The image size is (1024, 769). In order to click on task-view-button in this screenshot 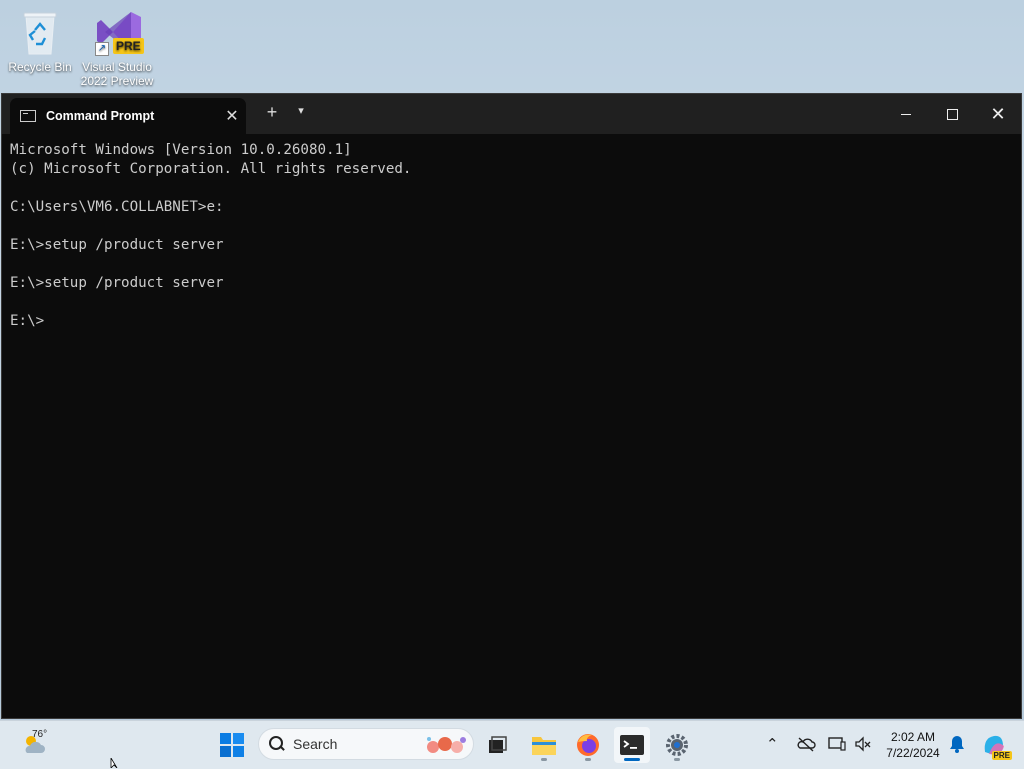, I will do `click(498, 745)`.